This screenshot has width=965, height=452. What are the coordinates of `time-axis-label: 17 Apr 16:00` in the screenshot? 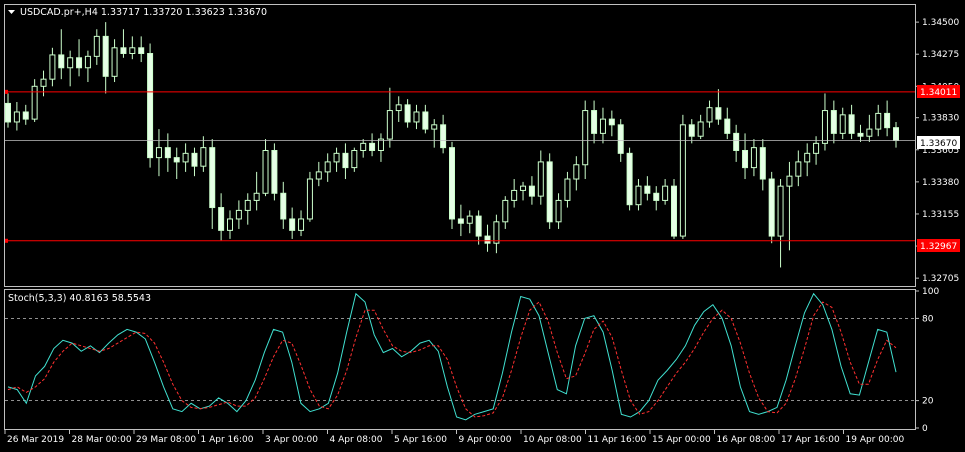 It's located at (810, 440).